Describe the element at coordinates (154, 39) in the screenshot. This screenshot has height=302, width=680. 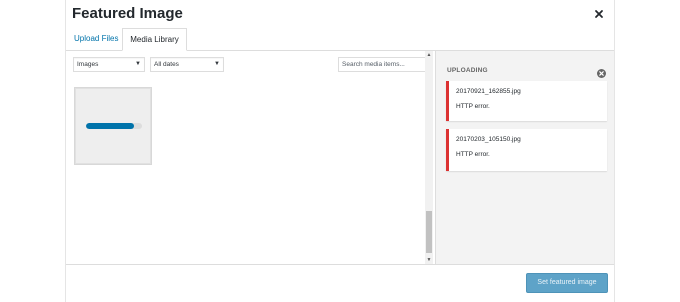
I see `tab-media-library: Media Library` at that location.